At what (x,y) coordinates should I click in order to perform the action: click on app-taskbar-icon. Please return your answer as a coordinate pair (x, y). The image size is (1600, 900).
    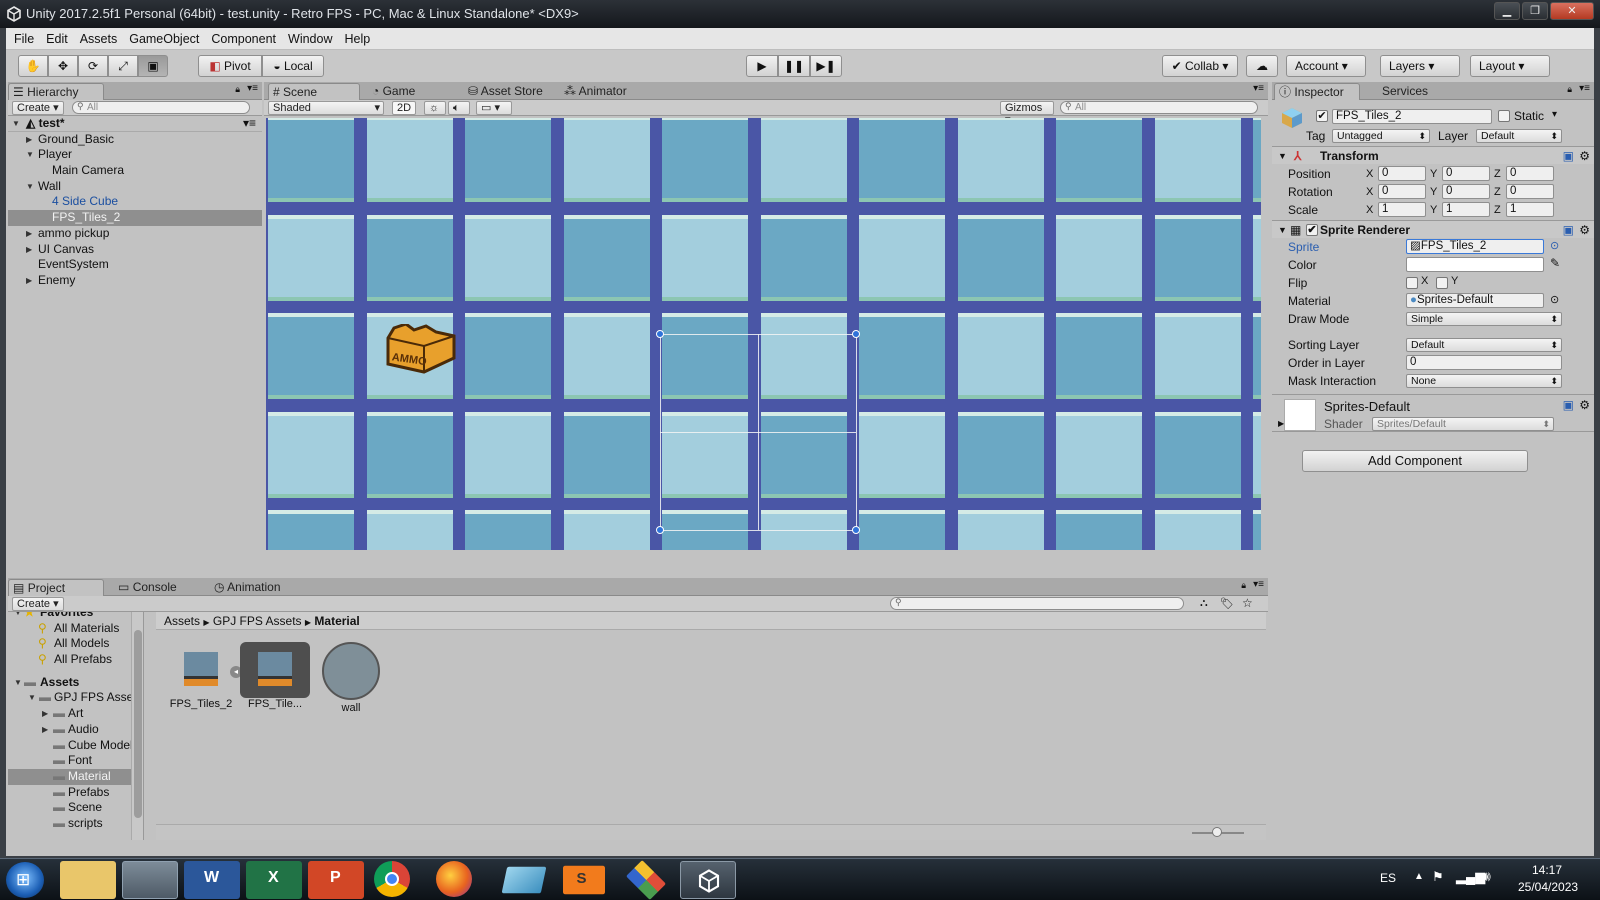
    Looking at the image, I should click on (524, 880).